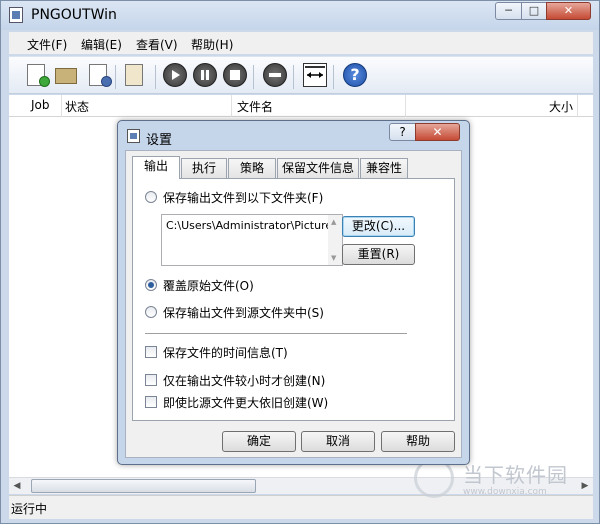 This screenshot has width=600, height=524. Describe the element at coordinates (17, 486) in the screenshot. I see `scroll-left-arrow: ◀` at that location.